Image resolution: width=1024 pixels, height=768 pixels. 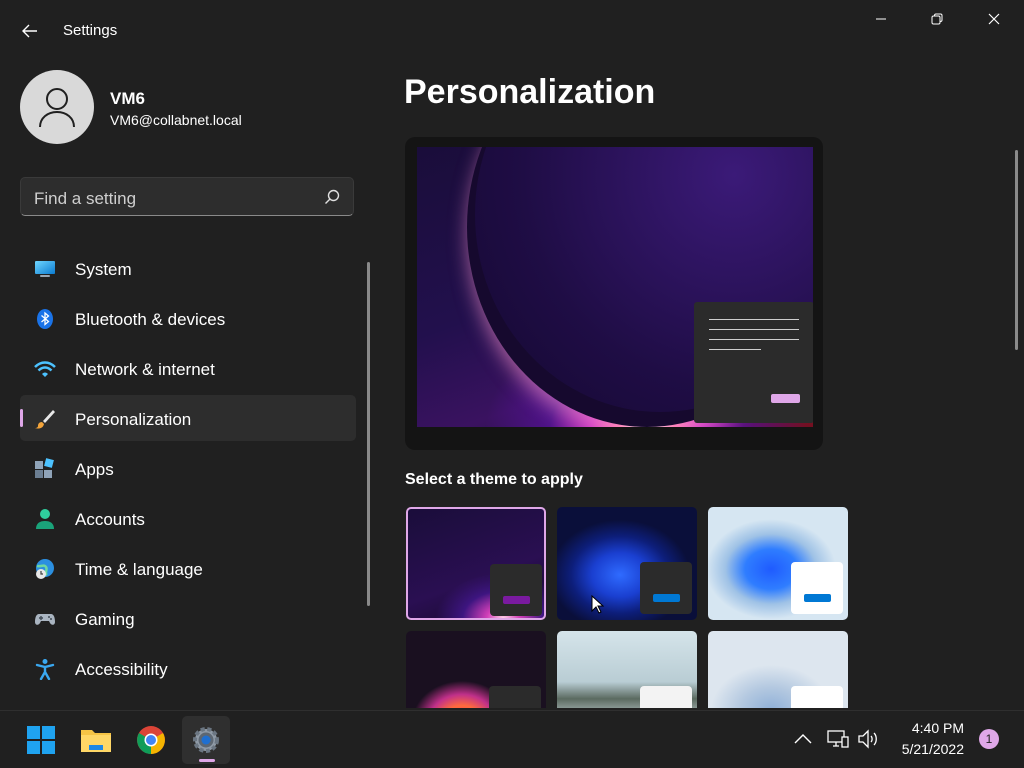 I want to click on theme-flow, so click(x=778, y=669).